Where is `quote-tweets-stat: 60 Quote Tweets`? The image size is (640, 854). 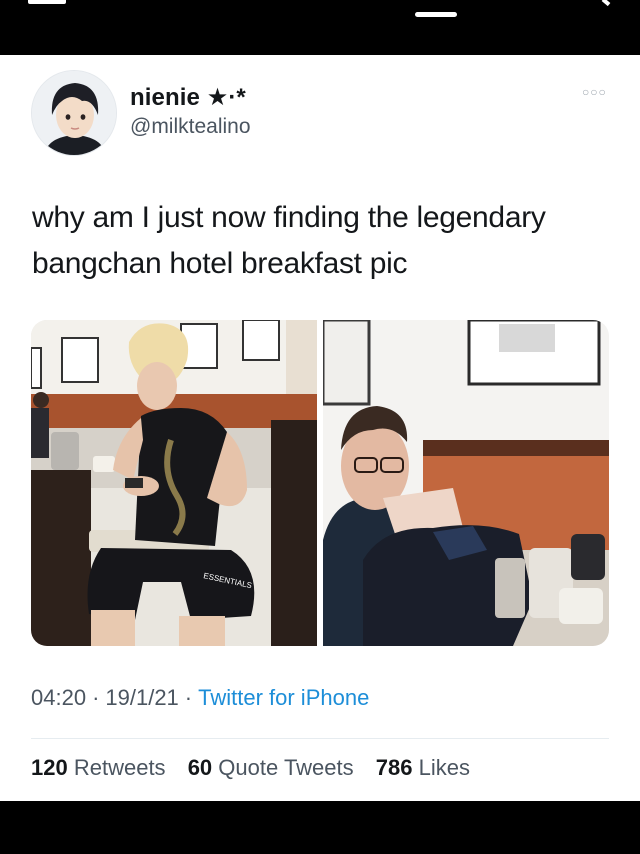 quote-tweets-stat: 60 Quote Tweets is located at coordinates (271, 767).